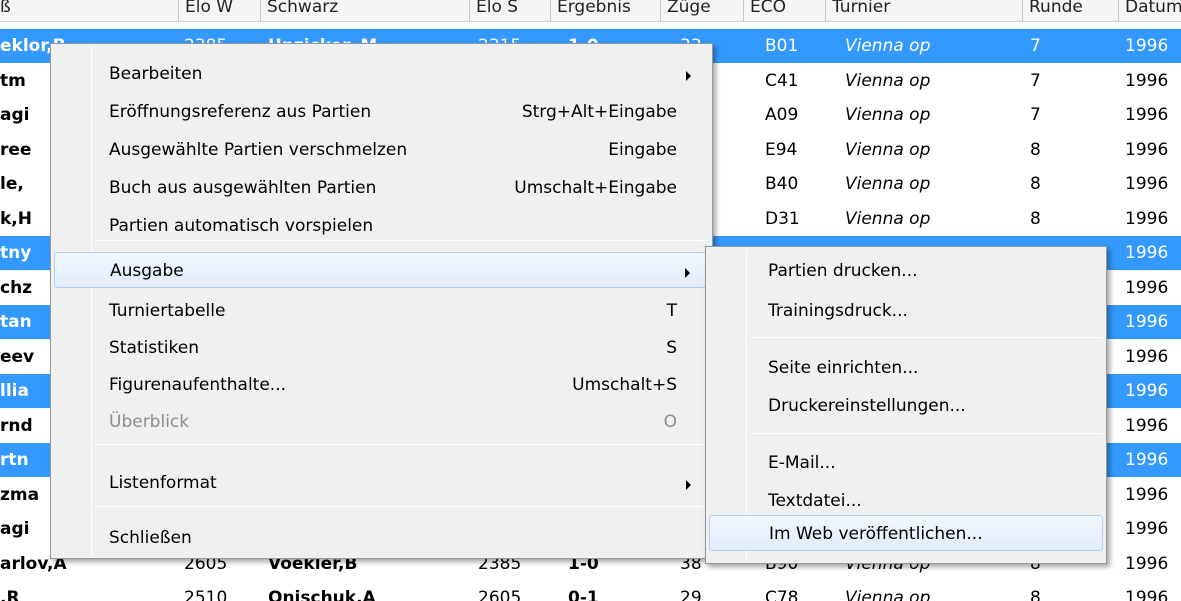 The height and width of the screenshot is (601, 1181). Describe the element at coordinates (147, 271) in the screenshot. I see `menu-item-label: Ausgabe` at that location.